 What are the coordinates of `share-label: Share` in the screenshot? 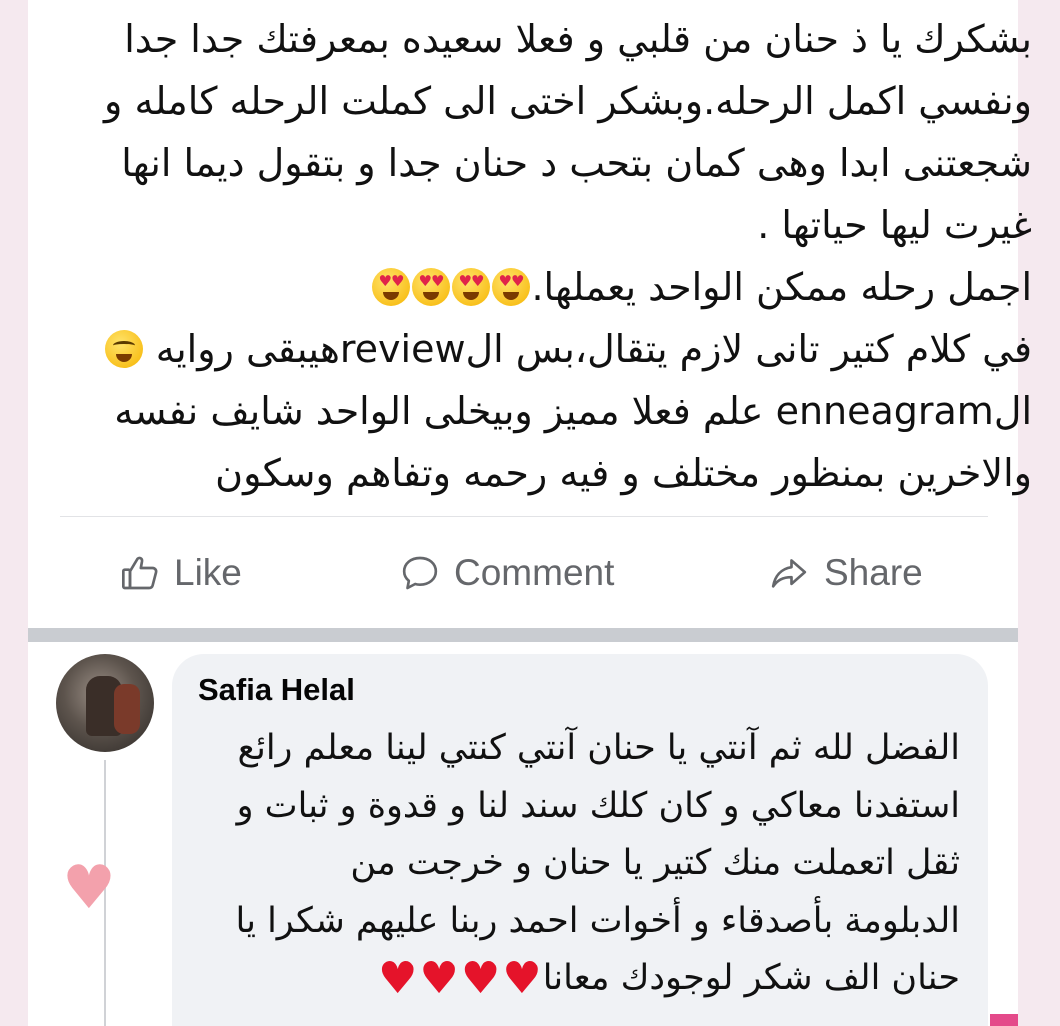 It's located at (873, 572).